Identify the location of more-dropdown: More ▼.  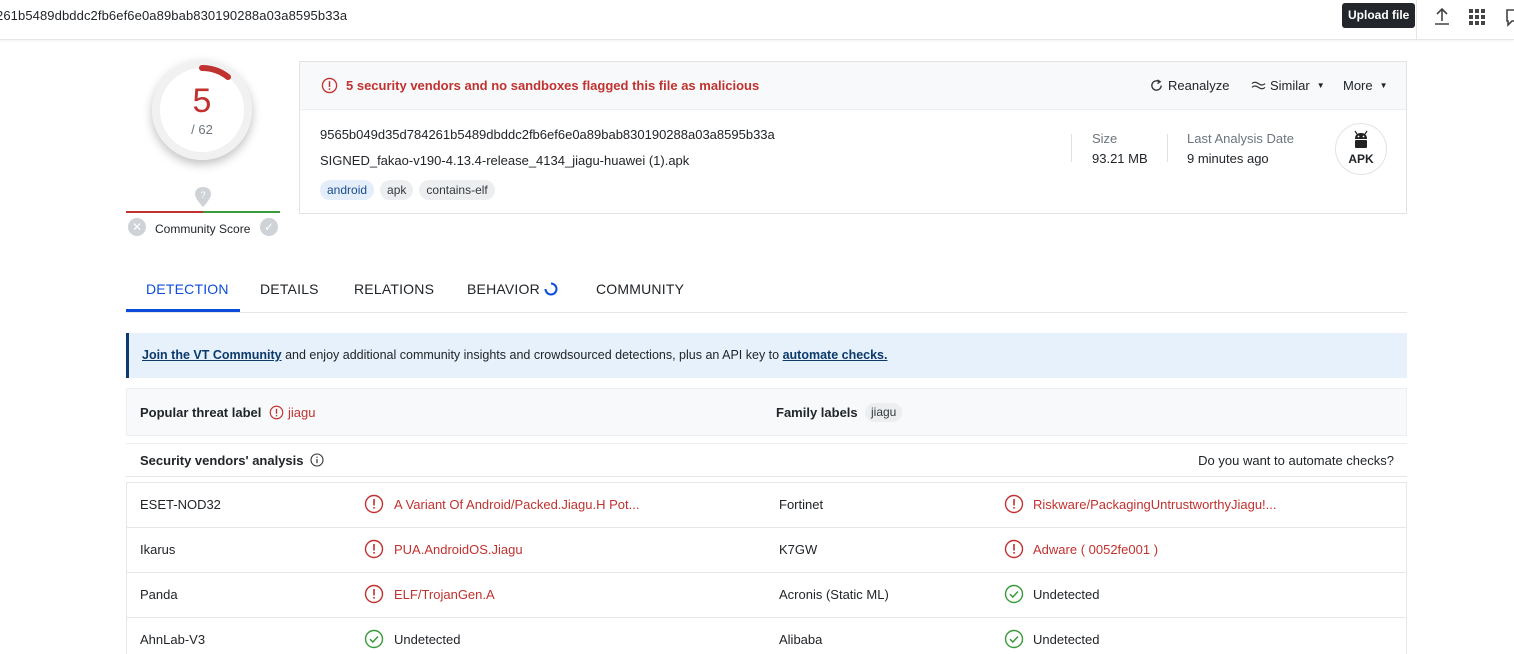
(1365, 85).